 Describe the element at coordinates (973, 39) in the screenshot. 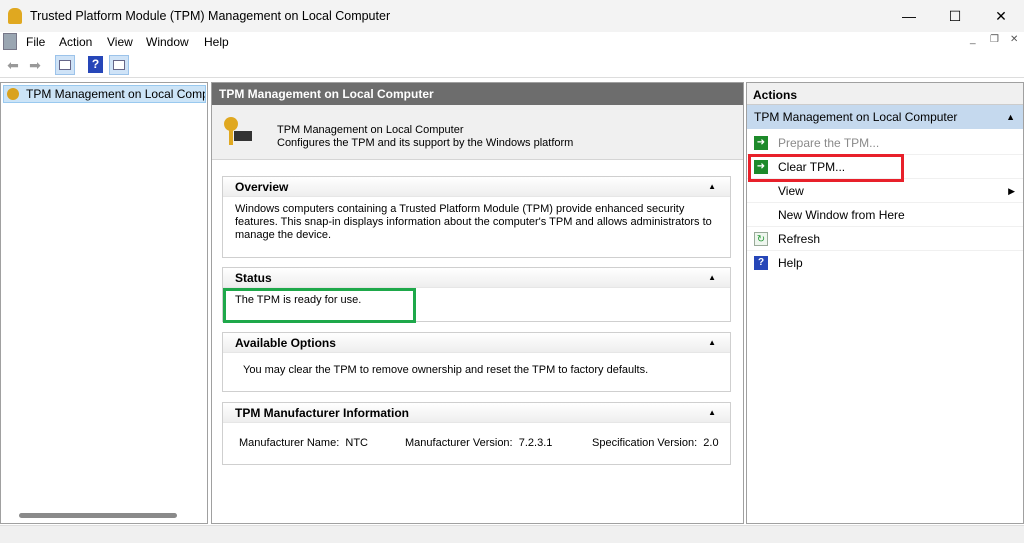

I see `child-minimize-icon: _` at that location.